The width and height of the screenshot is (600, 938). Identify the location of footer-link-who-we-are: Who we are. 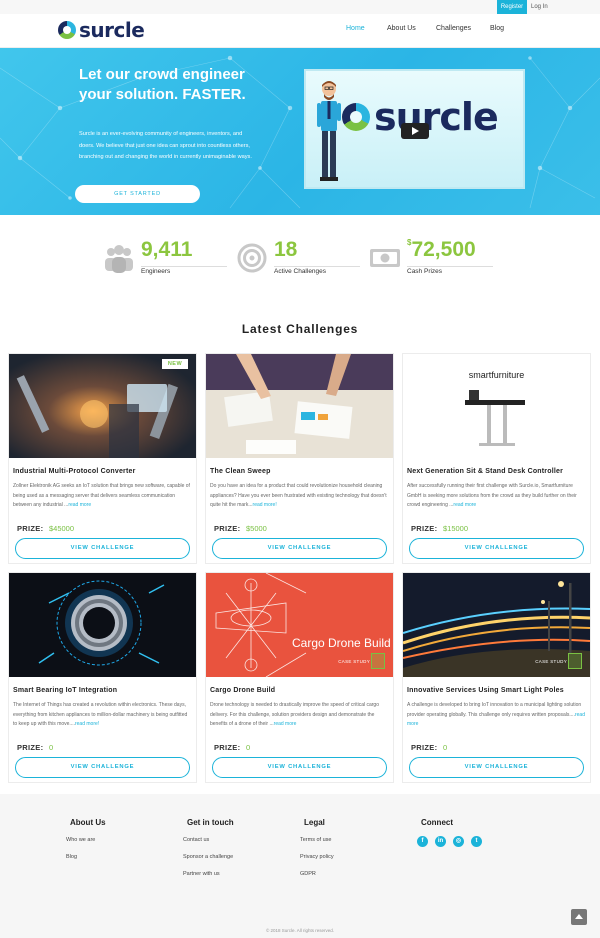
(80, 840).